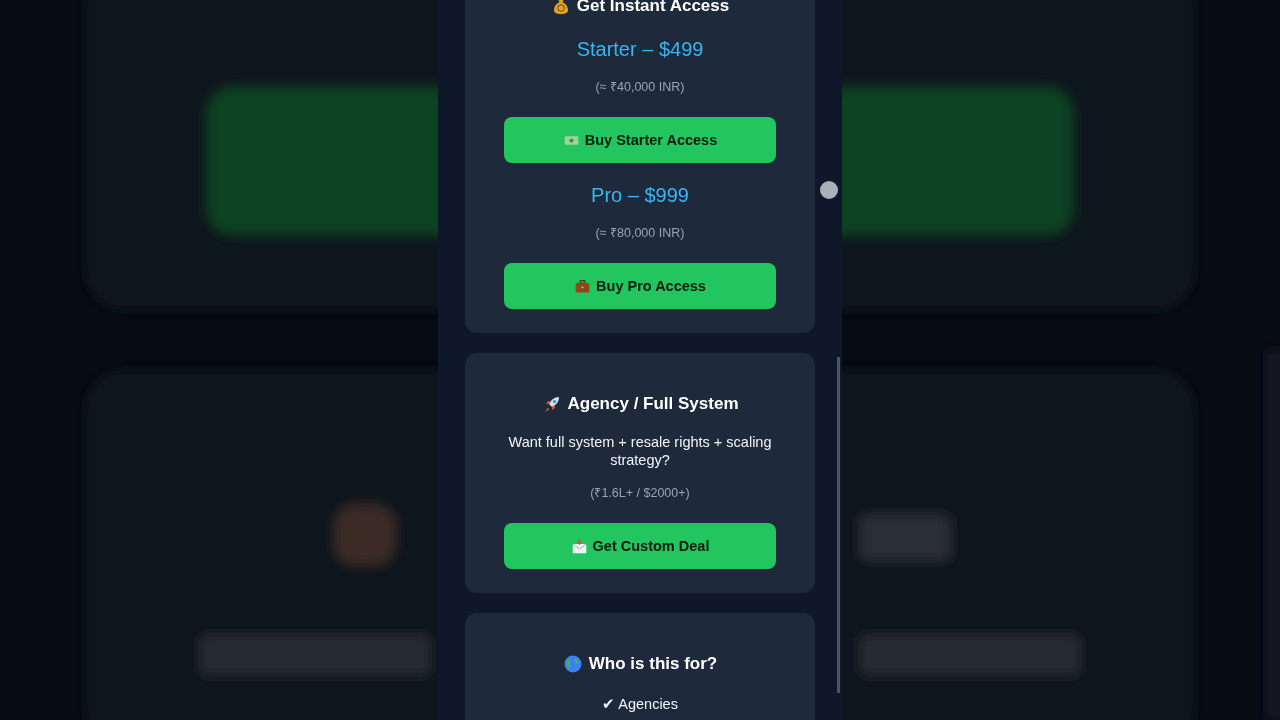 This screenshot has width=1280, height=720. Describe the element at coordinates (640, 195) in the screenshot. I see `plan-price: Pro – $999` at that location.